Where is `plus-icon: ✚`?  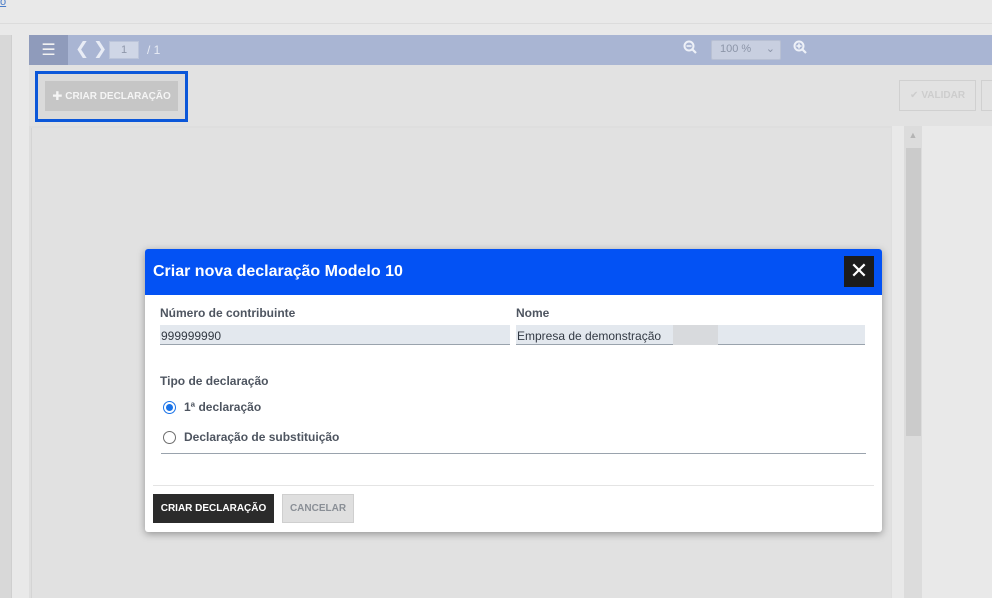
plus-icon: ✚ is located at coordinates (57, 96).